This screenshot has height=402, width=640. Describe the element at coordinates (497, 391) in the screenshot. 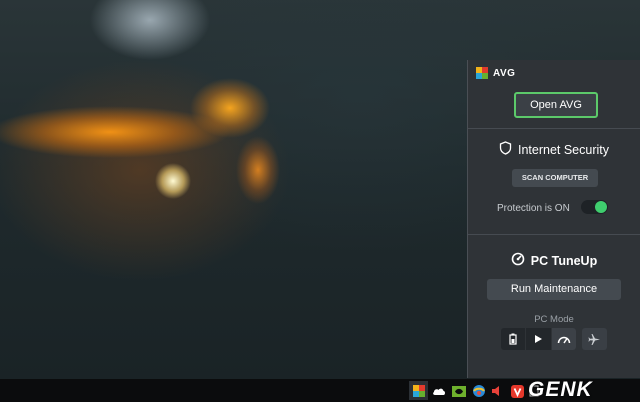

I see `volume-icon` at that location.